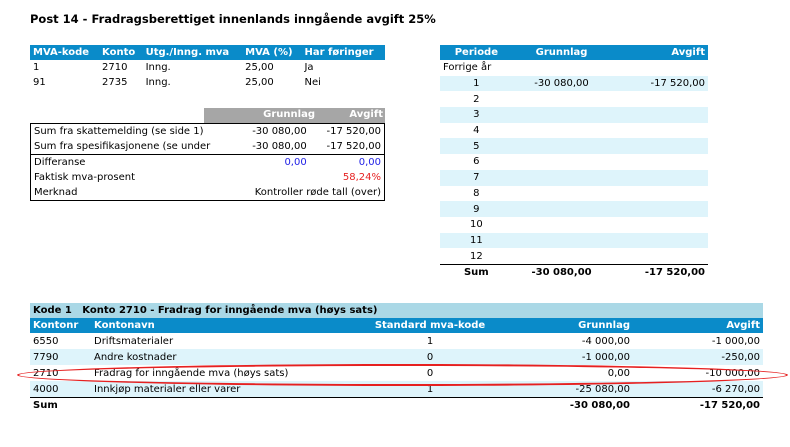 The height and width of the screenshot is (447, 790). What do you see at coordinates (207, 82) in the screenshot?
I see `table-row: 91 2735 Inng. 25,00 Nei` at bounding box center [207, 82].